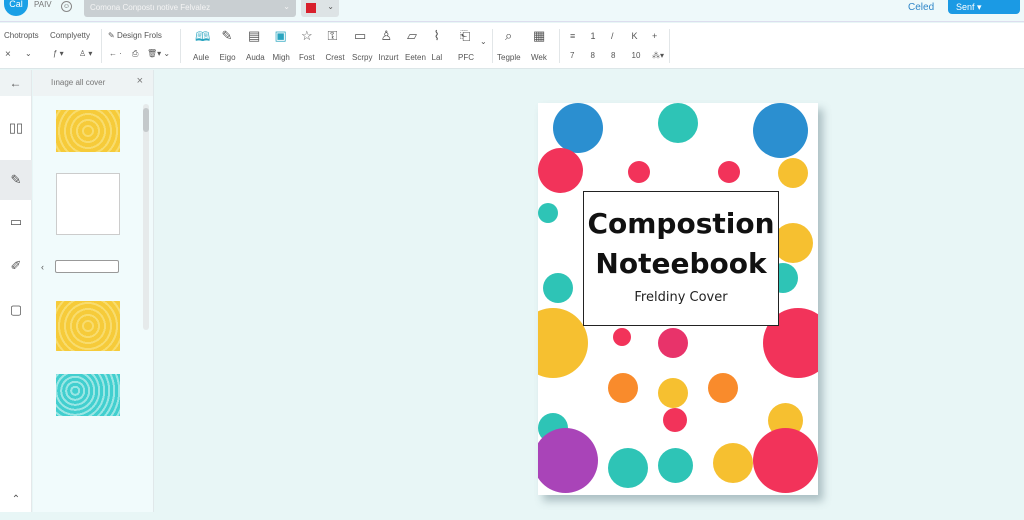  I want to click on panel-title: Iınage all cover, so click(78, 82).